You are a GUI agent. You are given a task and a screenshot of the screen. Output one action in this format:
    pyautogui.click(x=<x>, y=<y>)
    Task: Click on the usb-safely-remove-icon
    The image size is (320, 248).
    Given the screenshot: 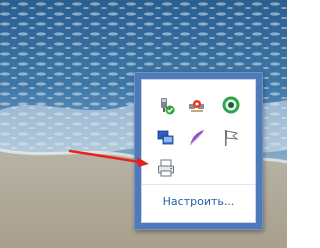 What is the action you would take?
    pyautogui.click(x=166, y=106)
    